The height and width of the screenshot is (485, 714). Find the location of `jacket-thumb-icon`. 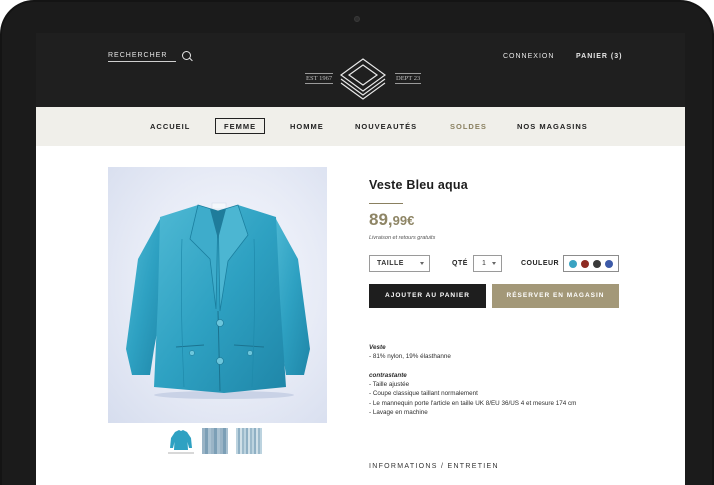

jacket-thumb-icon is located at coordinates (181, 440).